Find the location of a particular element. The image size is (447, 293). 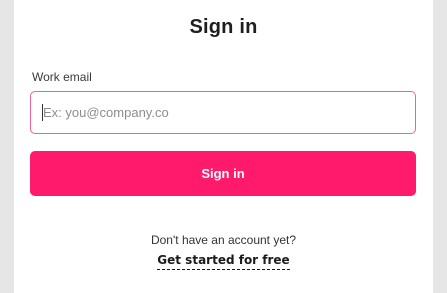

work-email-input is located at coordinates (223, 112).